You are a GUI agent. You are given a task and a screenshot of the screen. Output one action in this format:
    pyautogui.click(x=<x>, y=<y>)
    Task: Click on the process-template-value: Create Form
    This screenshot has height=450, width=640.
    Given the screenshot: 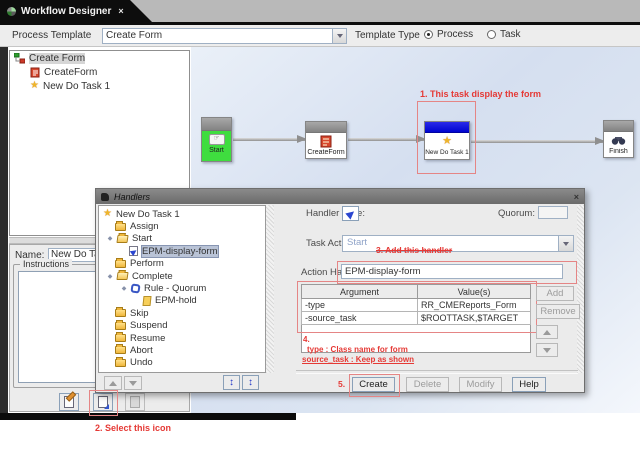 What is the action you would take?
    pyautogui.click(x=134, y=35)
    